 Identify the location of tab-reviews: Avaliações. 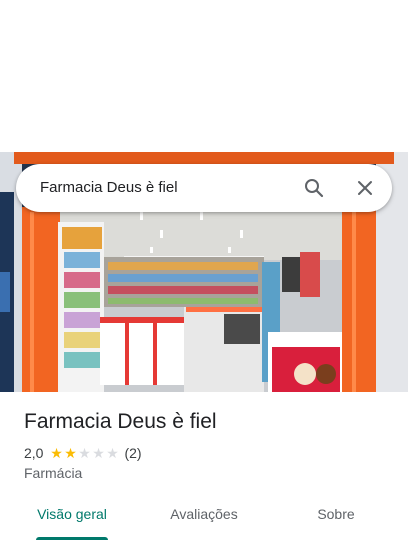
(204, 520).